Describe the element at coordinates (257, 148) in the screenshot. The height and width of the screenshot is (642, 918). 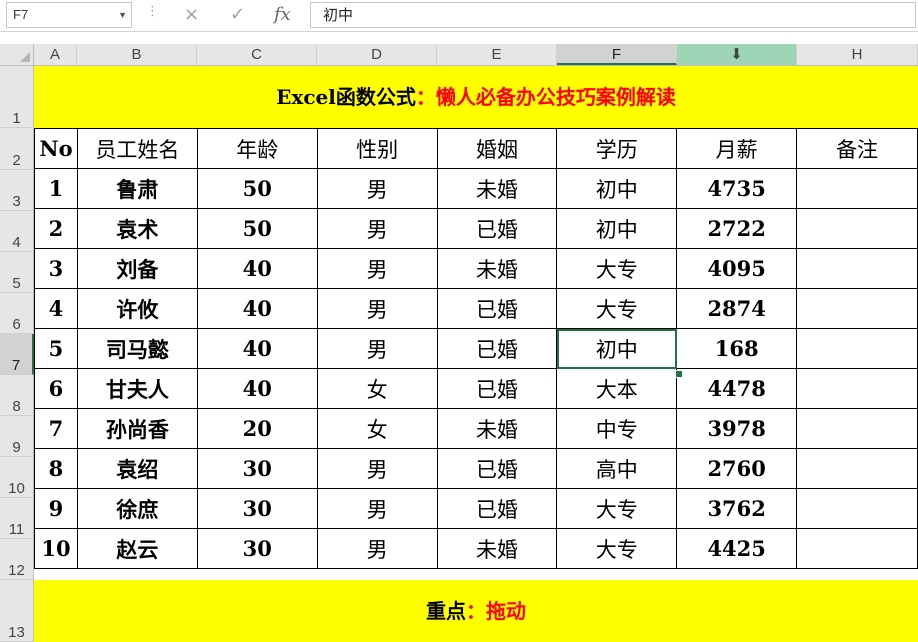
I see `column-label: 年龄` at that location.